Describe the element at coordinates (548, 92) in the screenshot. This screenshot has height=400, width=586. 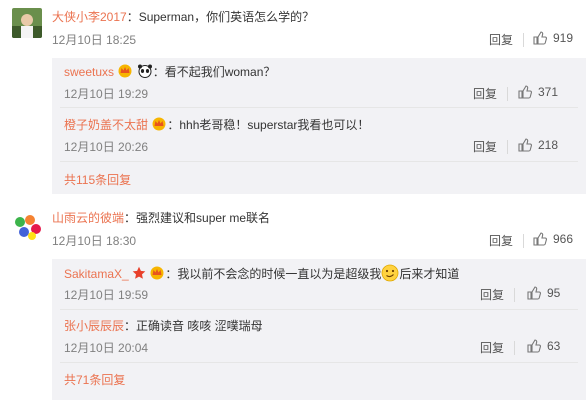
I see `like-count: 371` at that location.